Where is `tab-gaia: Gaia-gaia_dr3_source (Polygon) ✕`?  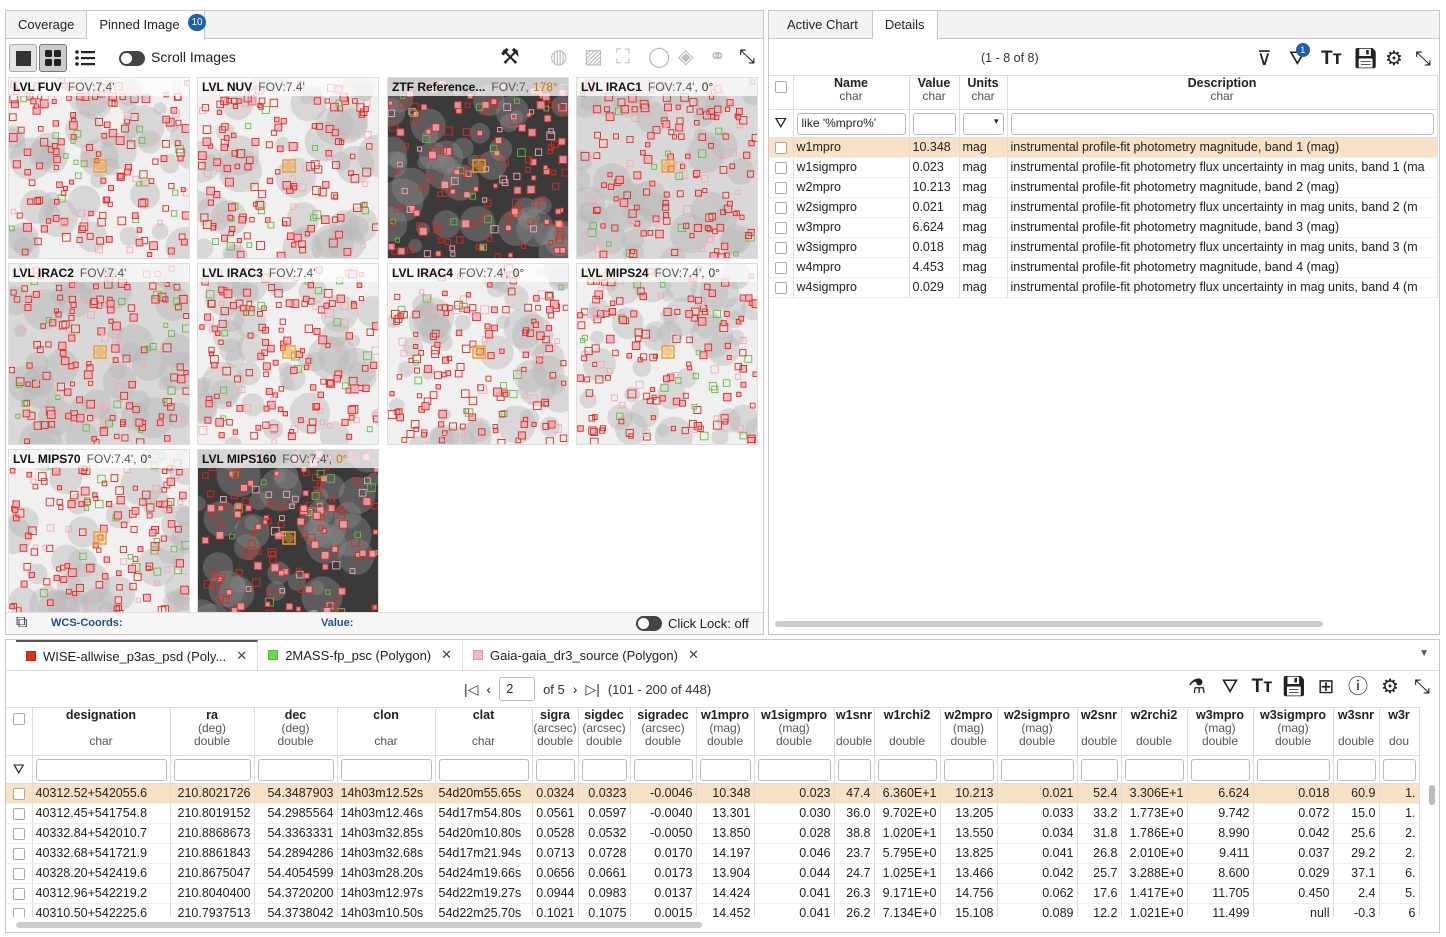 tab-gaia: Gaia-gaia_dr3_source (Polygon) ✕ is located at coordinates (586, 655).